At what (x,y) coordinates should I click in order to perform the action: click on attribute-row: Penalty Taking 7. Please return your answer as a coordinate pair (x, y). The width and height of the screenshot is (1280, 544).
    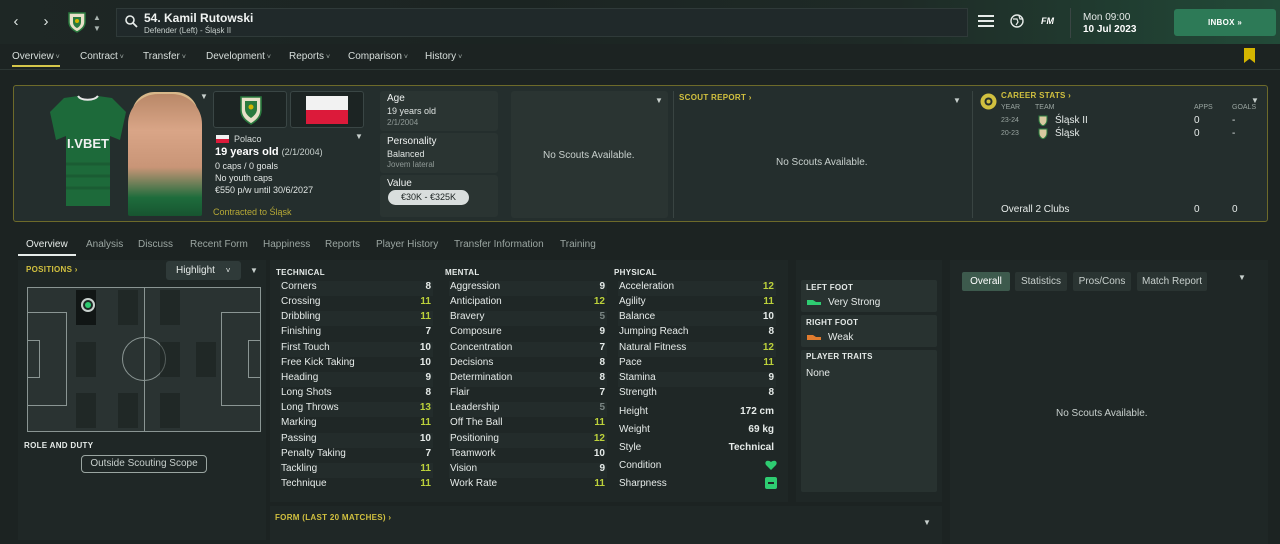
    Looking at the image, I should click on (356, 455).